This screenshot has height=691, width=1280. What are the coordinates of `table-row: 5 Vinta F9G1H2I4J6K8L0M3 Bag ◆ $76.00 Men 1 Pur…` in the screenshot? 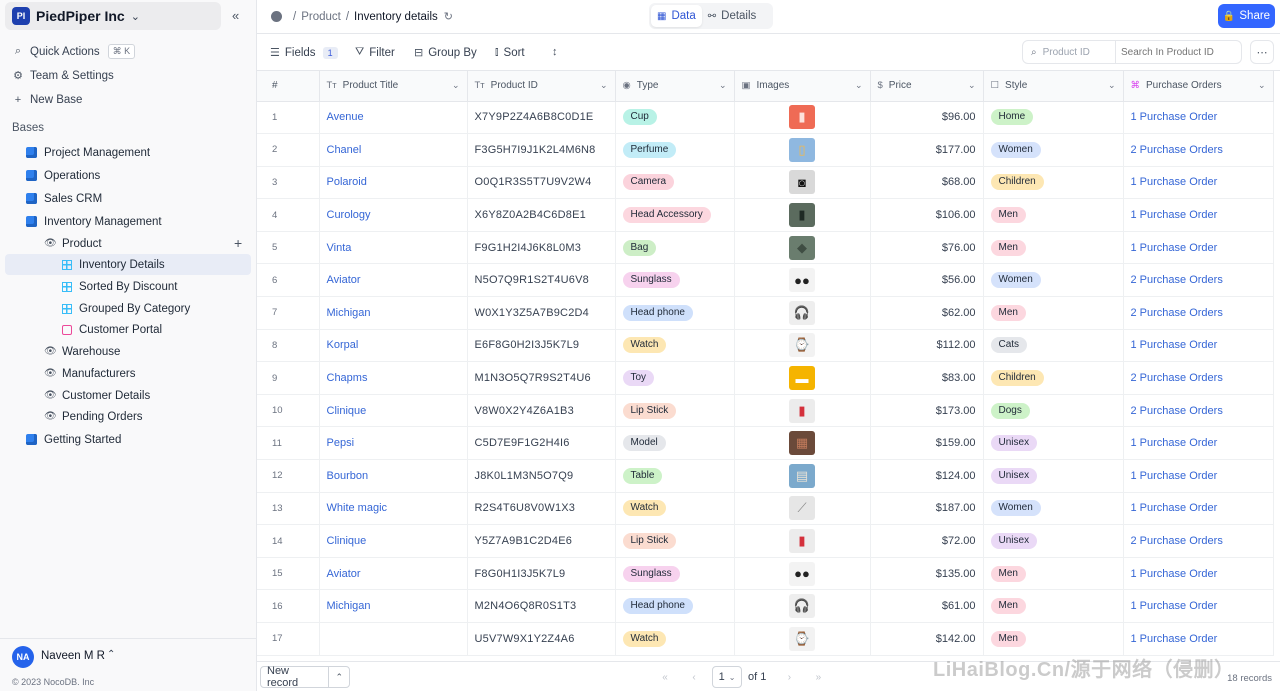 It's located at (765, 248).